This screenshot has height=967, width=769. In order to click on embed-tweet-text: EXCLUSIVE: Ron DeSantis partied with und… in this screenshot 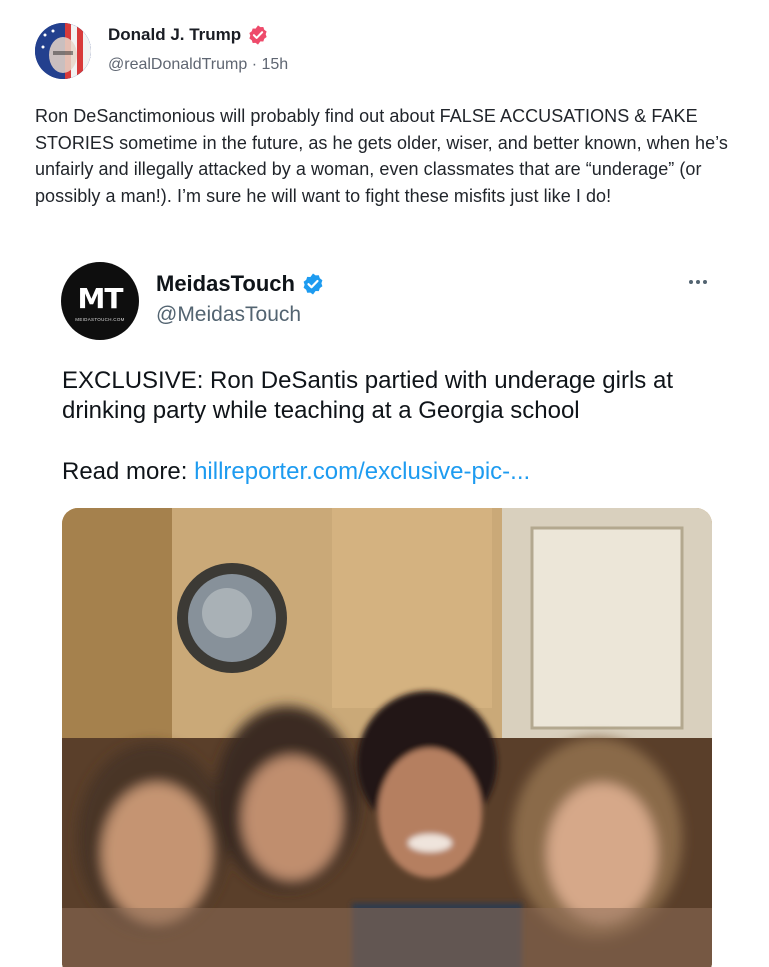, I will do `click(367, 395)`.